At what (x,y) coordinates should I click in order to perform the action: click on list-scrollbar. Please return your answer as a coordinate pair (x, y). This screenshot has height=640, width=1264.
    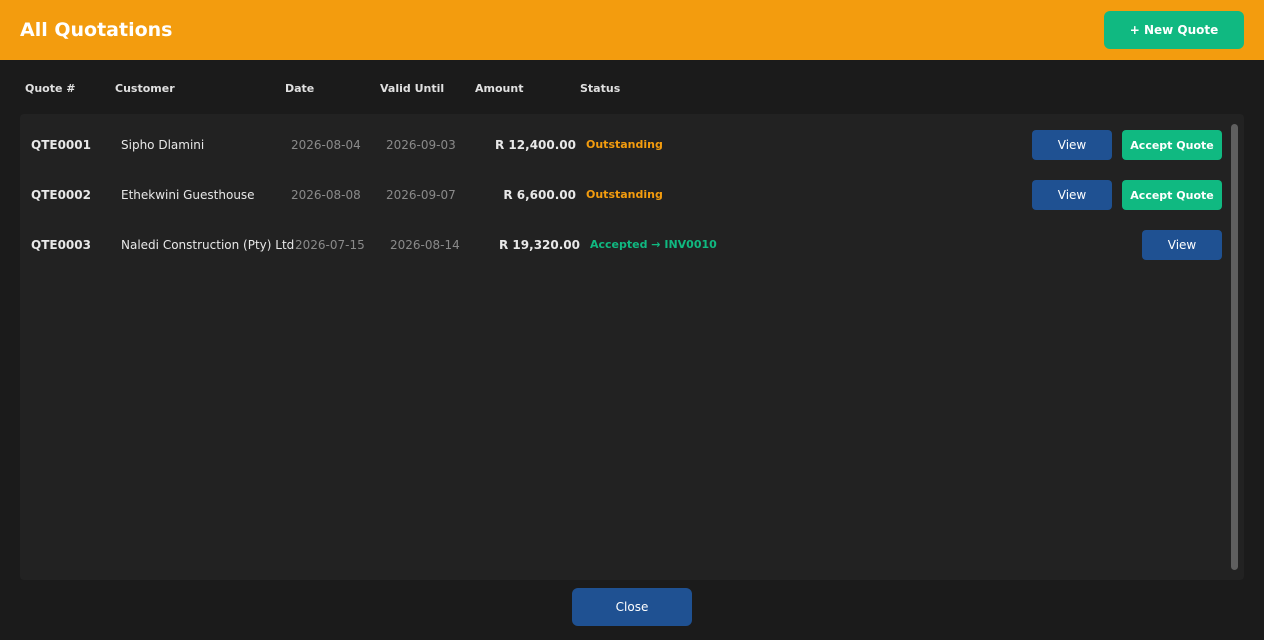
    Looking at the image, I should click on (1234, 347).